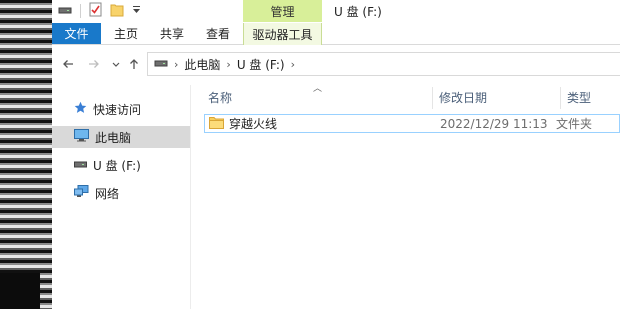 Image resolution: width=620 pixels, height=309 pixels. What do you see at coordinates (80, 109) in the screenshot?
I see `star-icon` at bounding box center [80, 109].